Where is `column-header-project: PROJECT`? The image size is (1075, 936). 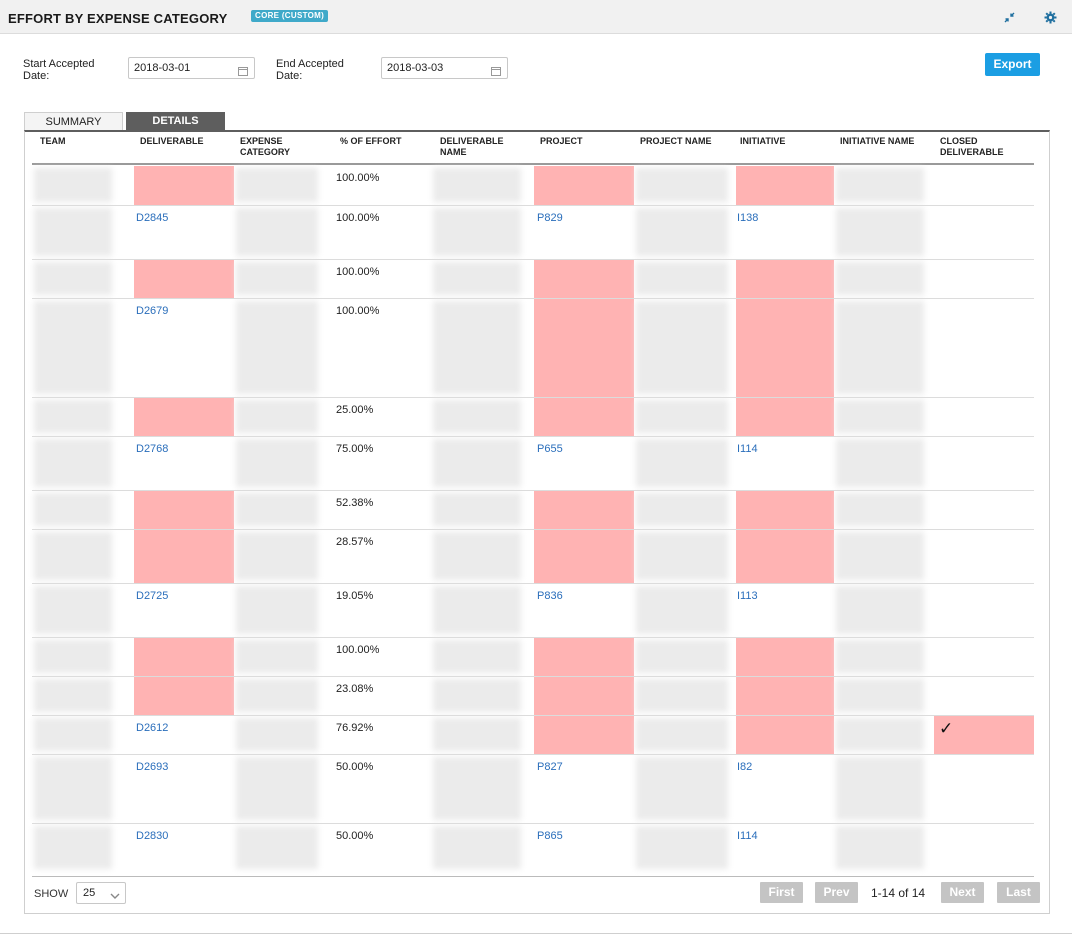
column-header-project: PROJECT is located at coordinates (561, 141).